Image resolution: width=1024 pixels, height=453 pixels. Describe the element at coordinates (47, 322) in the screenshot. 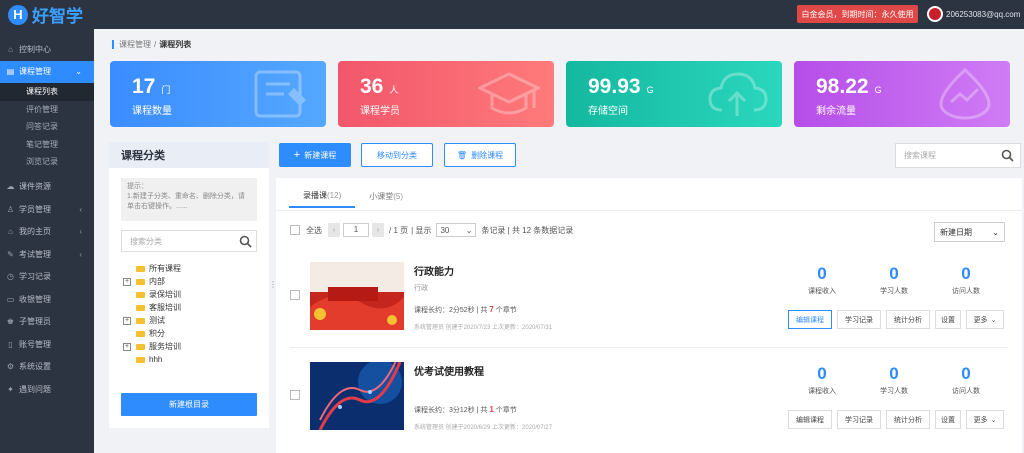

I see `sidebar-item-subadmin: ♚ 子管理员` at that location.